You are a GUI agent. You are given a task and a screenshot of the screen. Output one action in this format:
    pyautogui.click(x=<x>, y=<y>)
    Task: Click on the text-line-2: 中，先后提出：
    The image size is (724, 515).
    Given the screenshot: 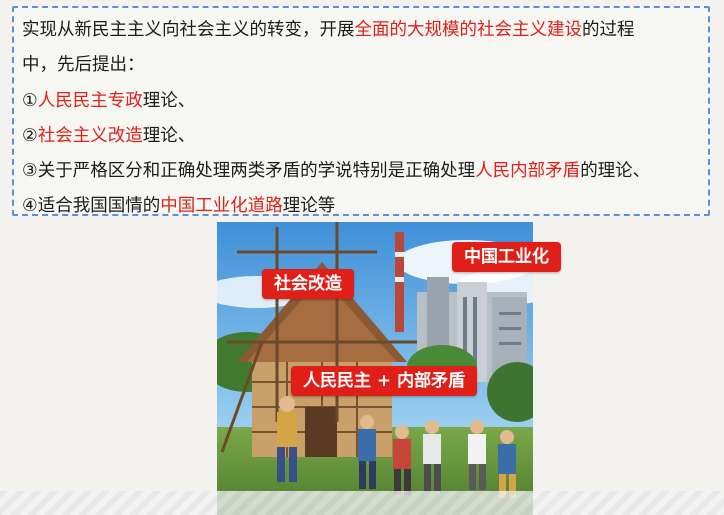 What is the action you would take?
    pyautogui.click(x=83, y=65)
    